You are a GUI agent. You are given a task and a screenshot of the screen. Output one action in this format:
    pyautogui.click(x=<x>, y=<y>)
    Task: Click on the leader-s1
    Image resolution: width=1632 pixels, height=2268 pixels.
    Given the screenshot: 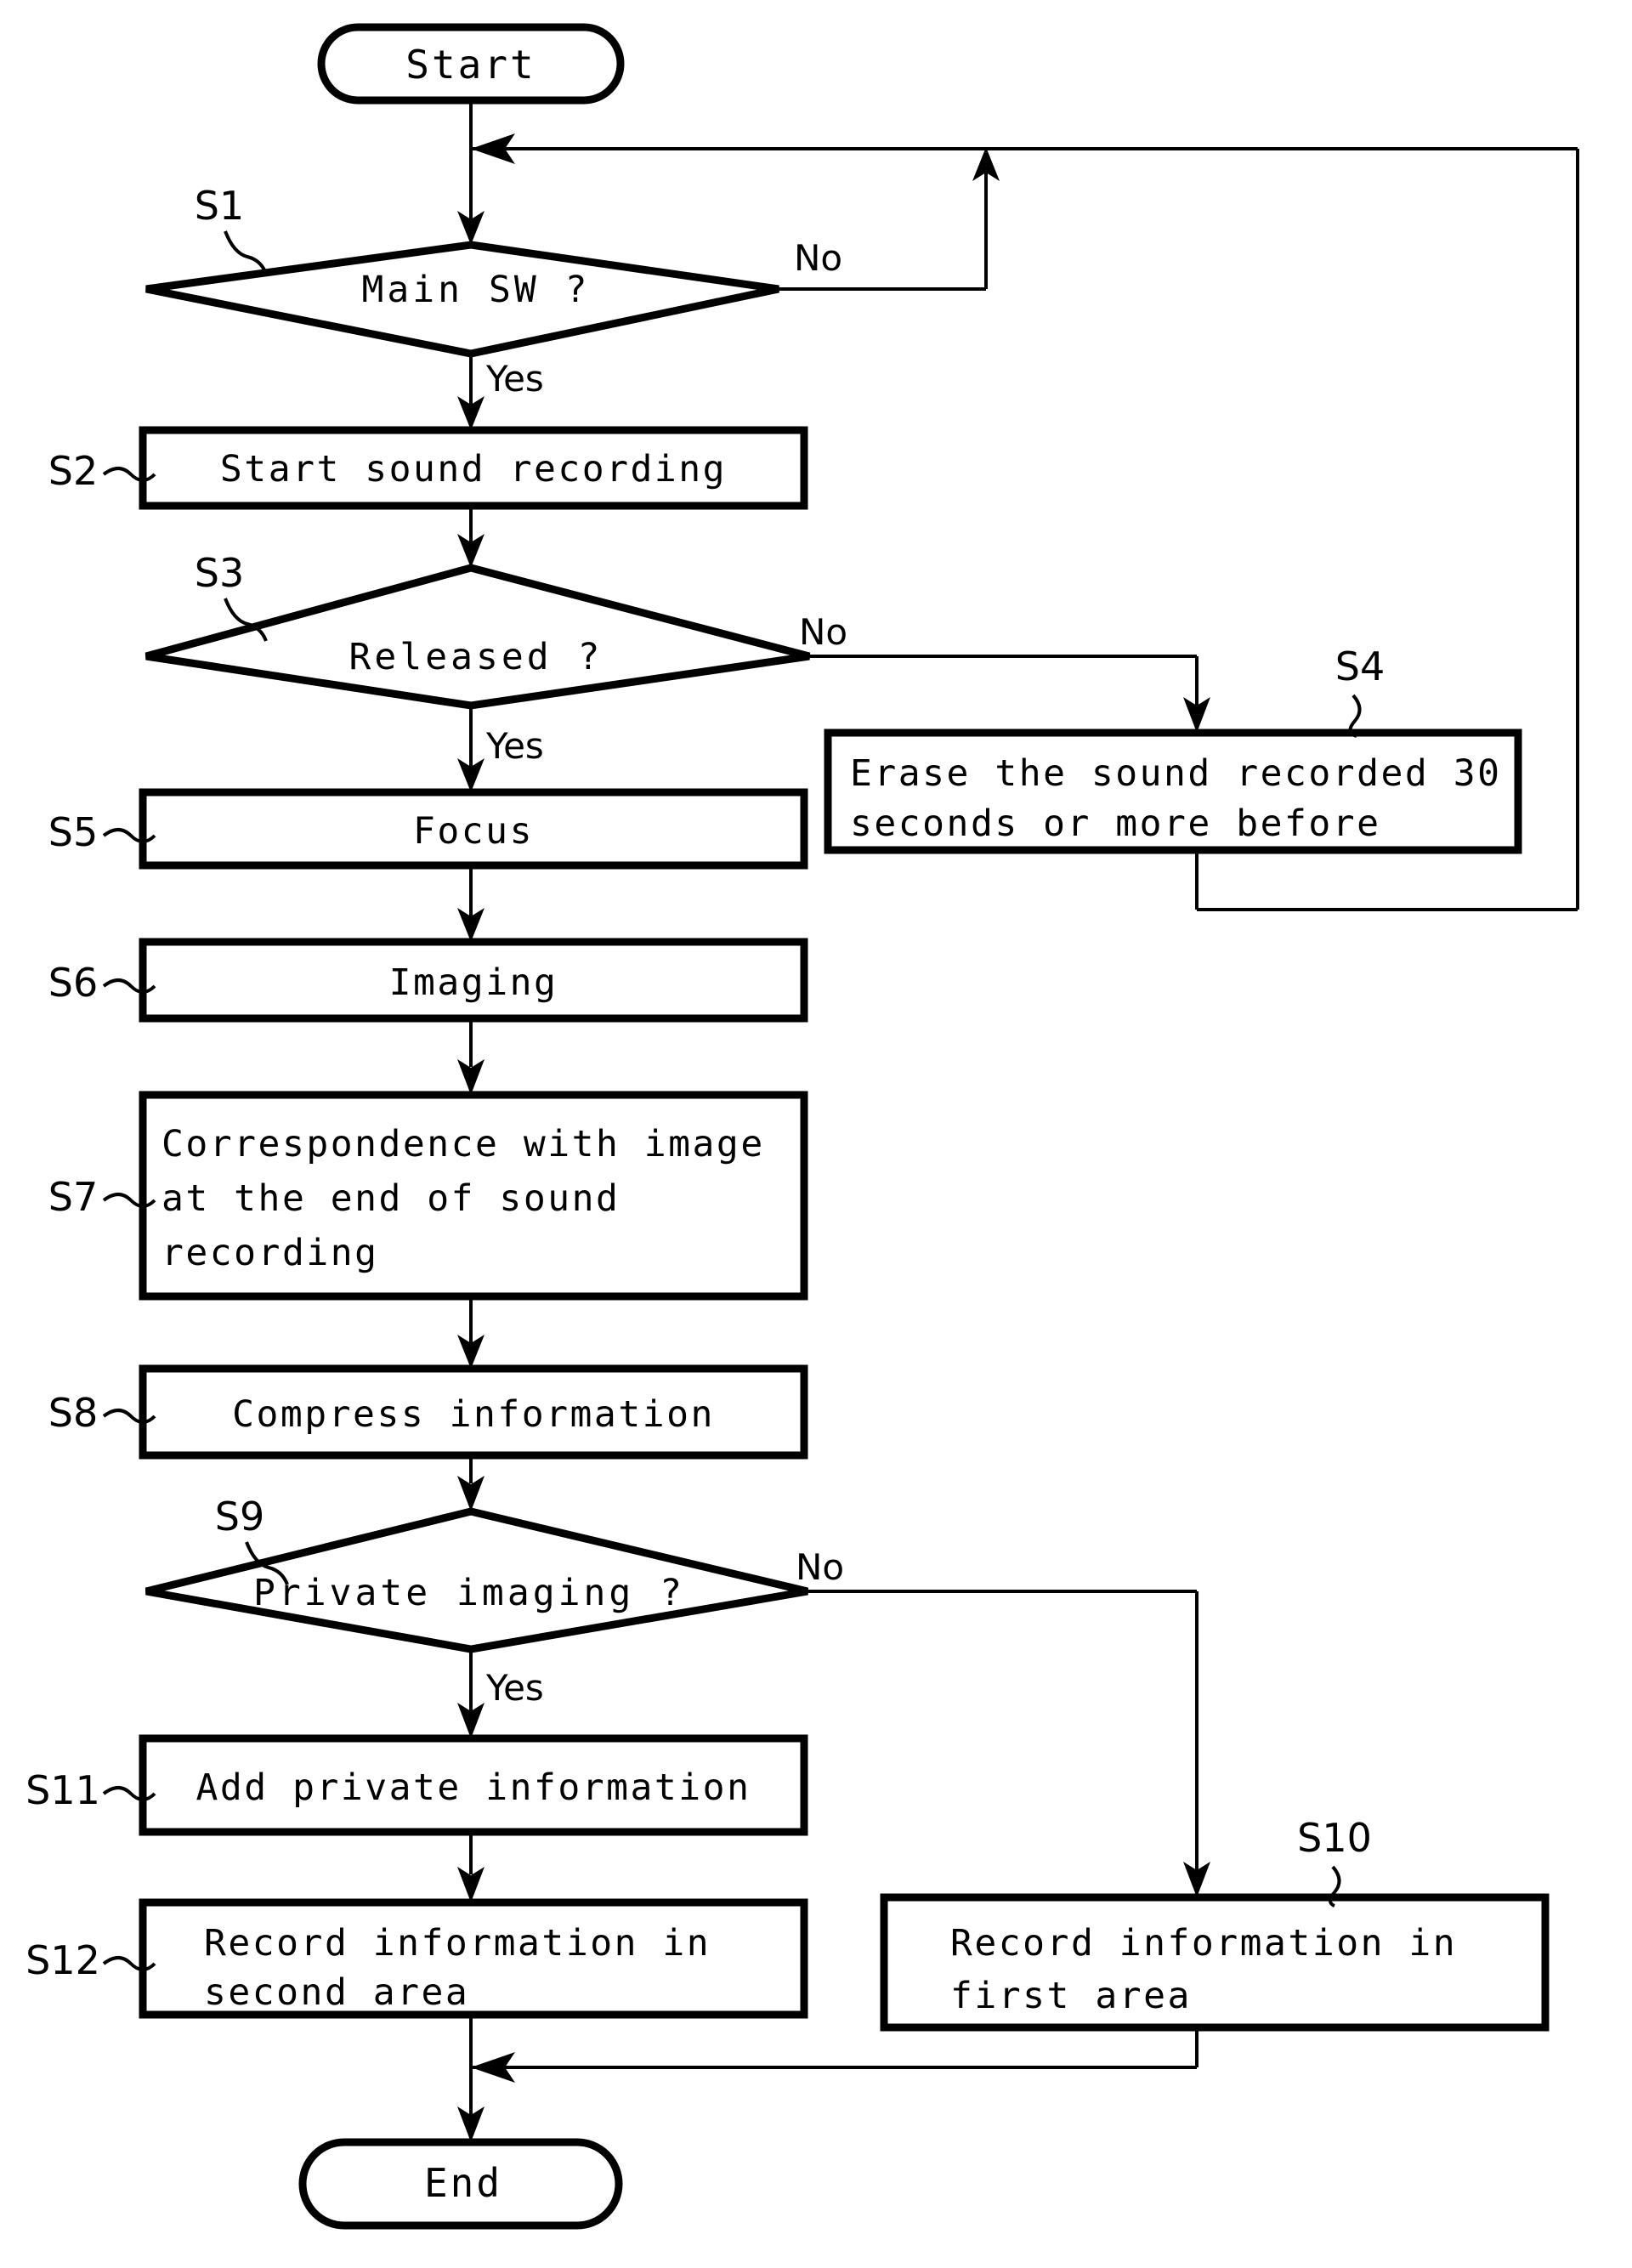 What is the action you would take?
    pyautogui.click(x=246, y=252)
    